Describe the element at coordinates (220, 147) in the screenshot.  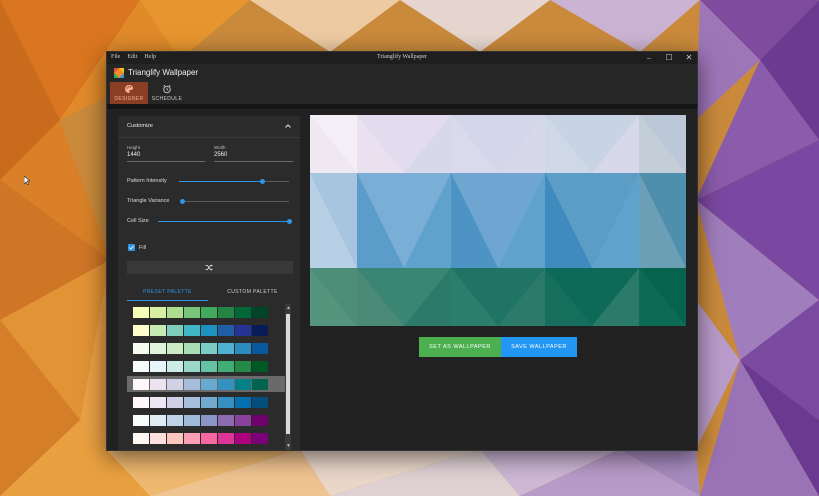
I see `width-label: Width` at that location.